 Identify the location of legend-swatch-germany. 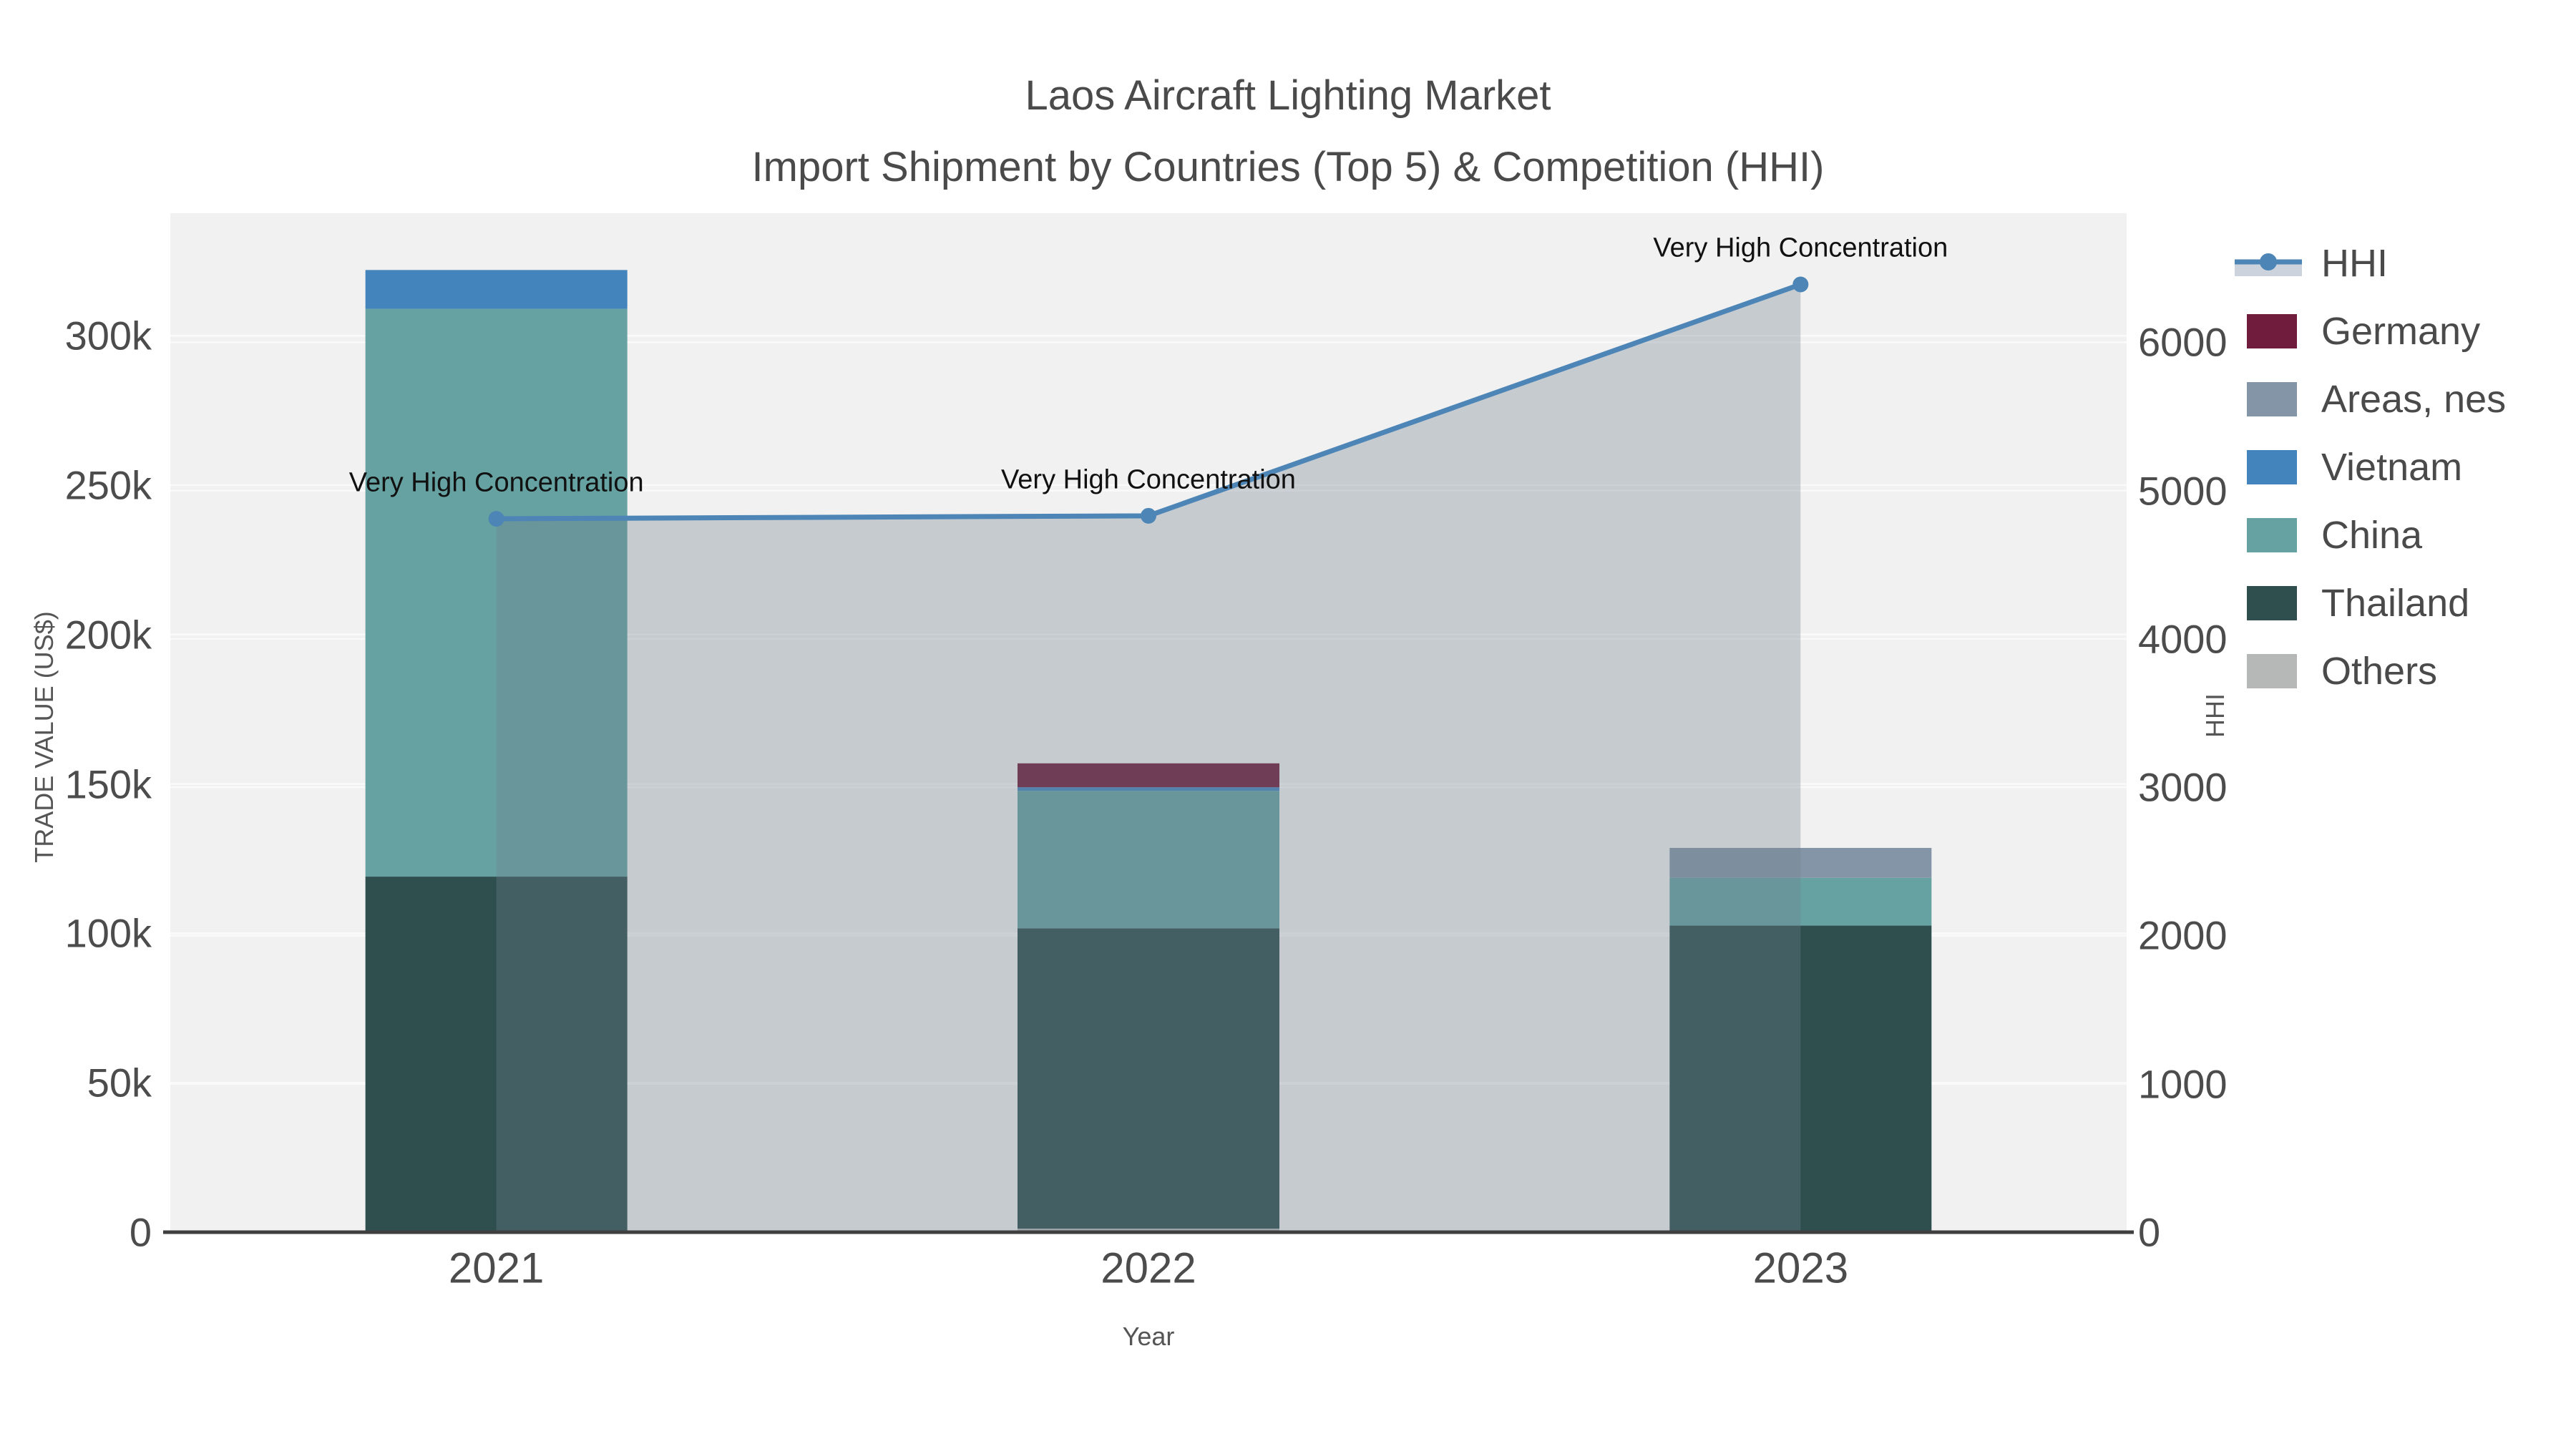
(2272, 331).